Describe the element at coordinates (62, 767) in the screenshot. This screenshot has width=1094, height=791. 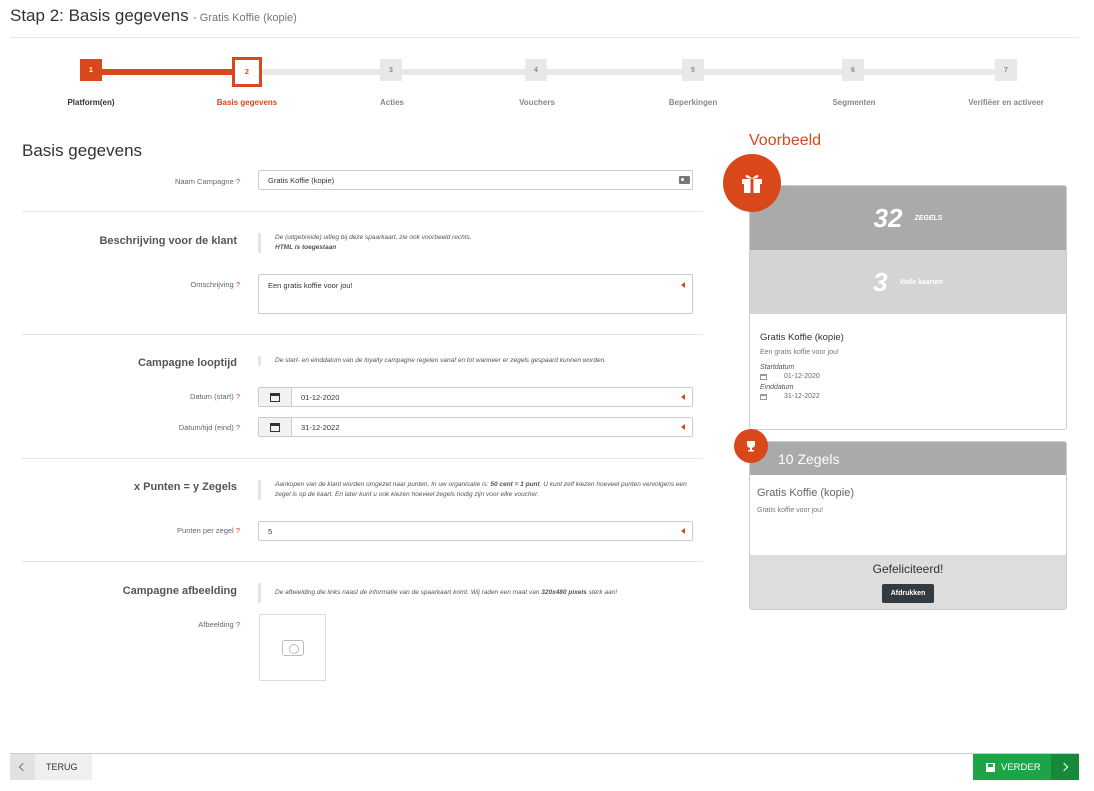
I see `back-label: TERUG` at that location.